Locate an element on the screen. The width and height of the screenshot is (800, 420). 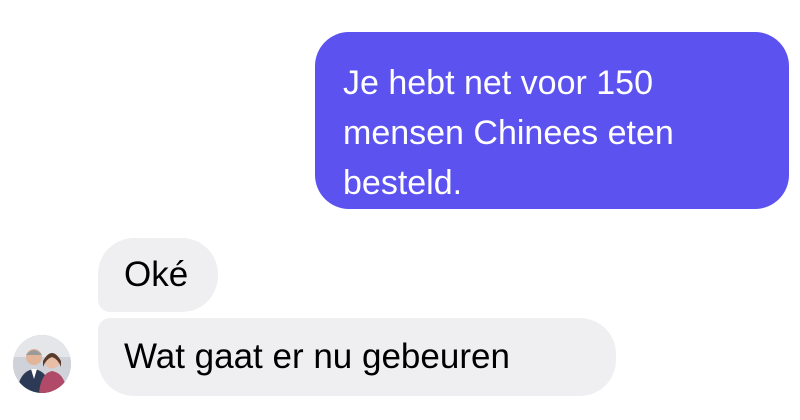
incoming-message-bubble: Wat gaat er nu gebeuren is located at coordinates (357, 357).